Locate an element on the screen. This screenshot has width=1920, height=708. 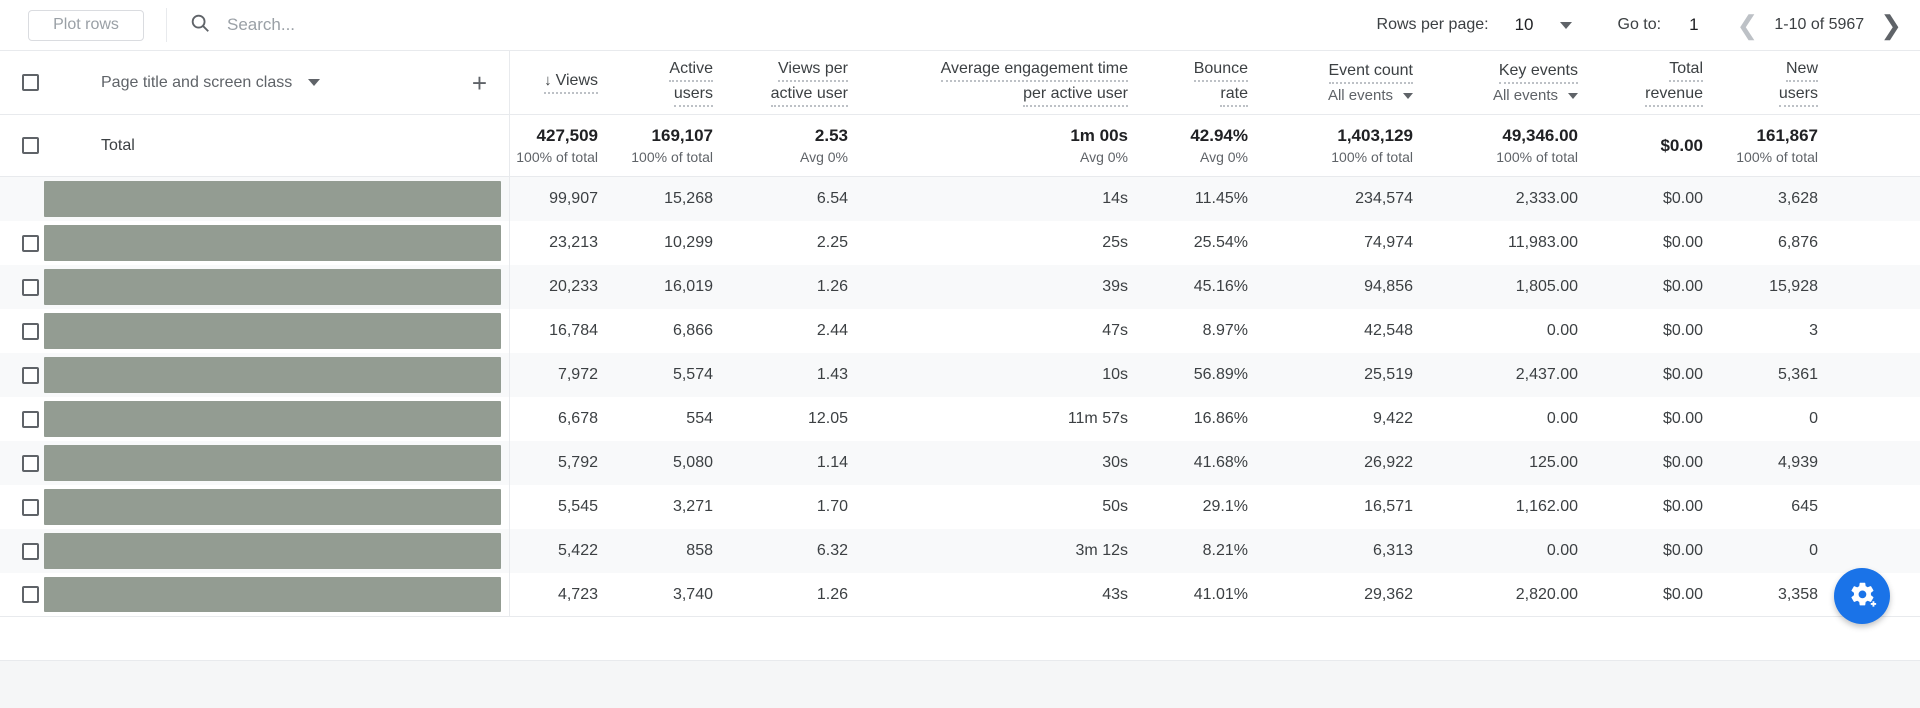
column-header-4: Bounce rate is located at coordinates (1210, 82).